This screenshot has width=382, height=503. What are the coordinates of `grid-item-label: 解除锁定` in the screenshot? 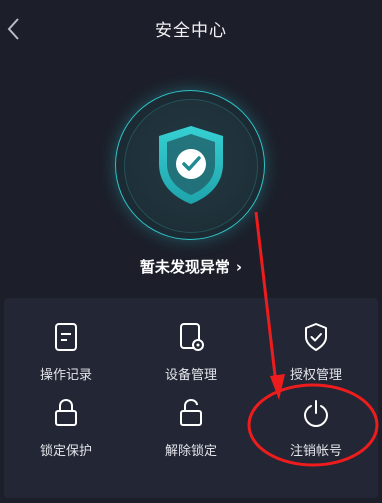 It's located at (190, 451).